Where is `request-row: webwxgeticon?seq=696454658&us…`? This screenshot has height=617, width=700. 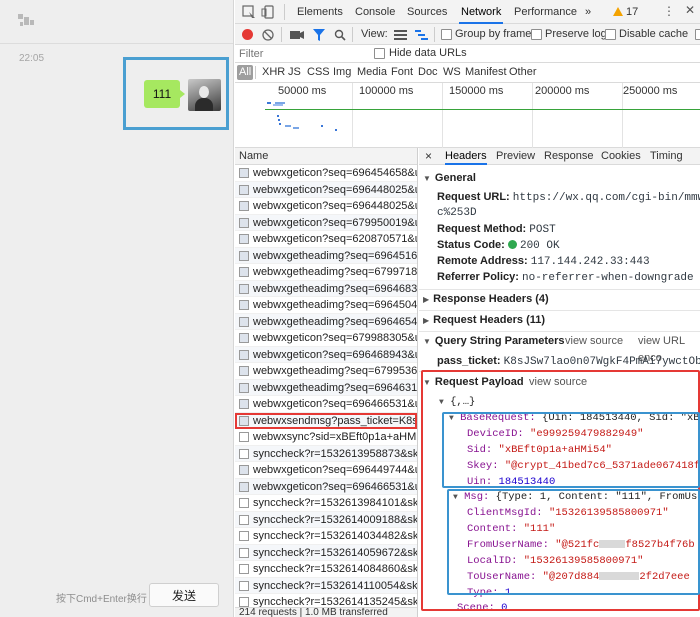
request-row: webwxgeticon?seq=696454658&us… is located at coordinates (326, 173).